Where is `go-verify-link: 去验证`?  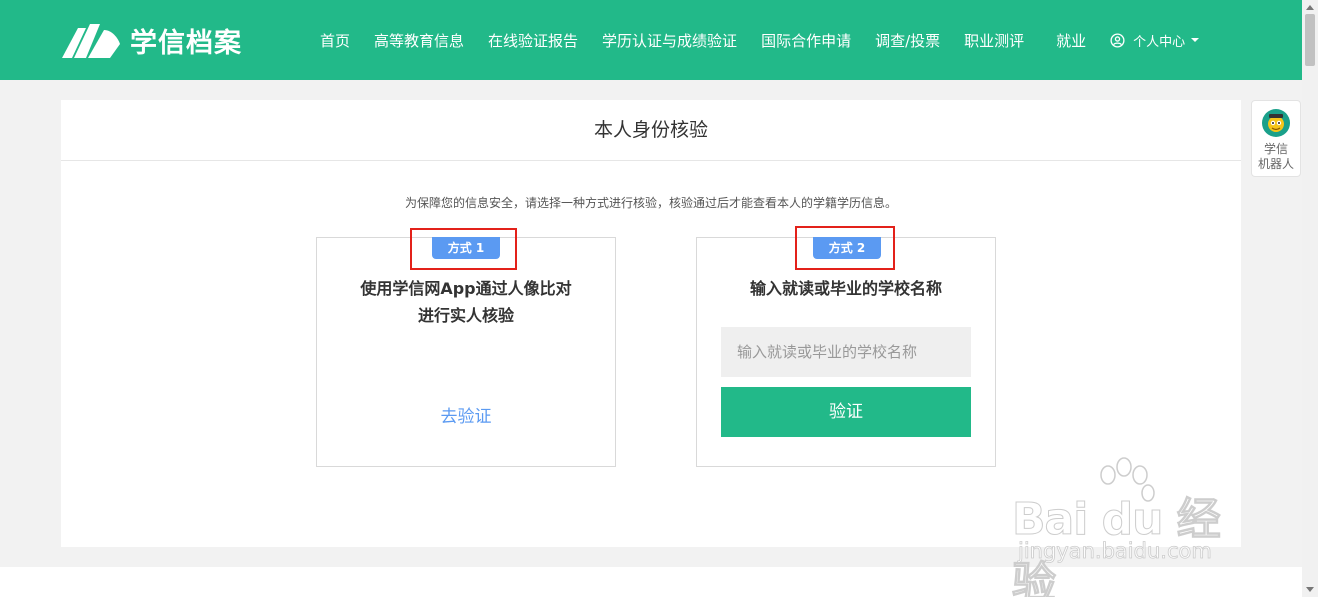
go-verify-link: 去验证 is located at coordinates (466, 414).